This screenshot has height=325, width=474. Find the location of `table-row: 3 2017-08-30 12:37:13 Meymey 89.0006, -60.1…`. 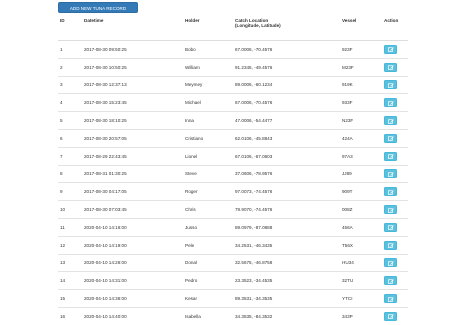

table-row: 3 2017-08-30 12:37:13 Meymey 89.0006, -60.1… is located at coordinates (233, 84).